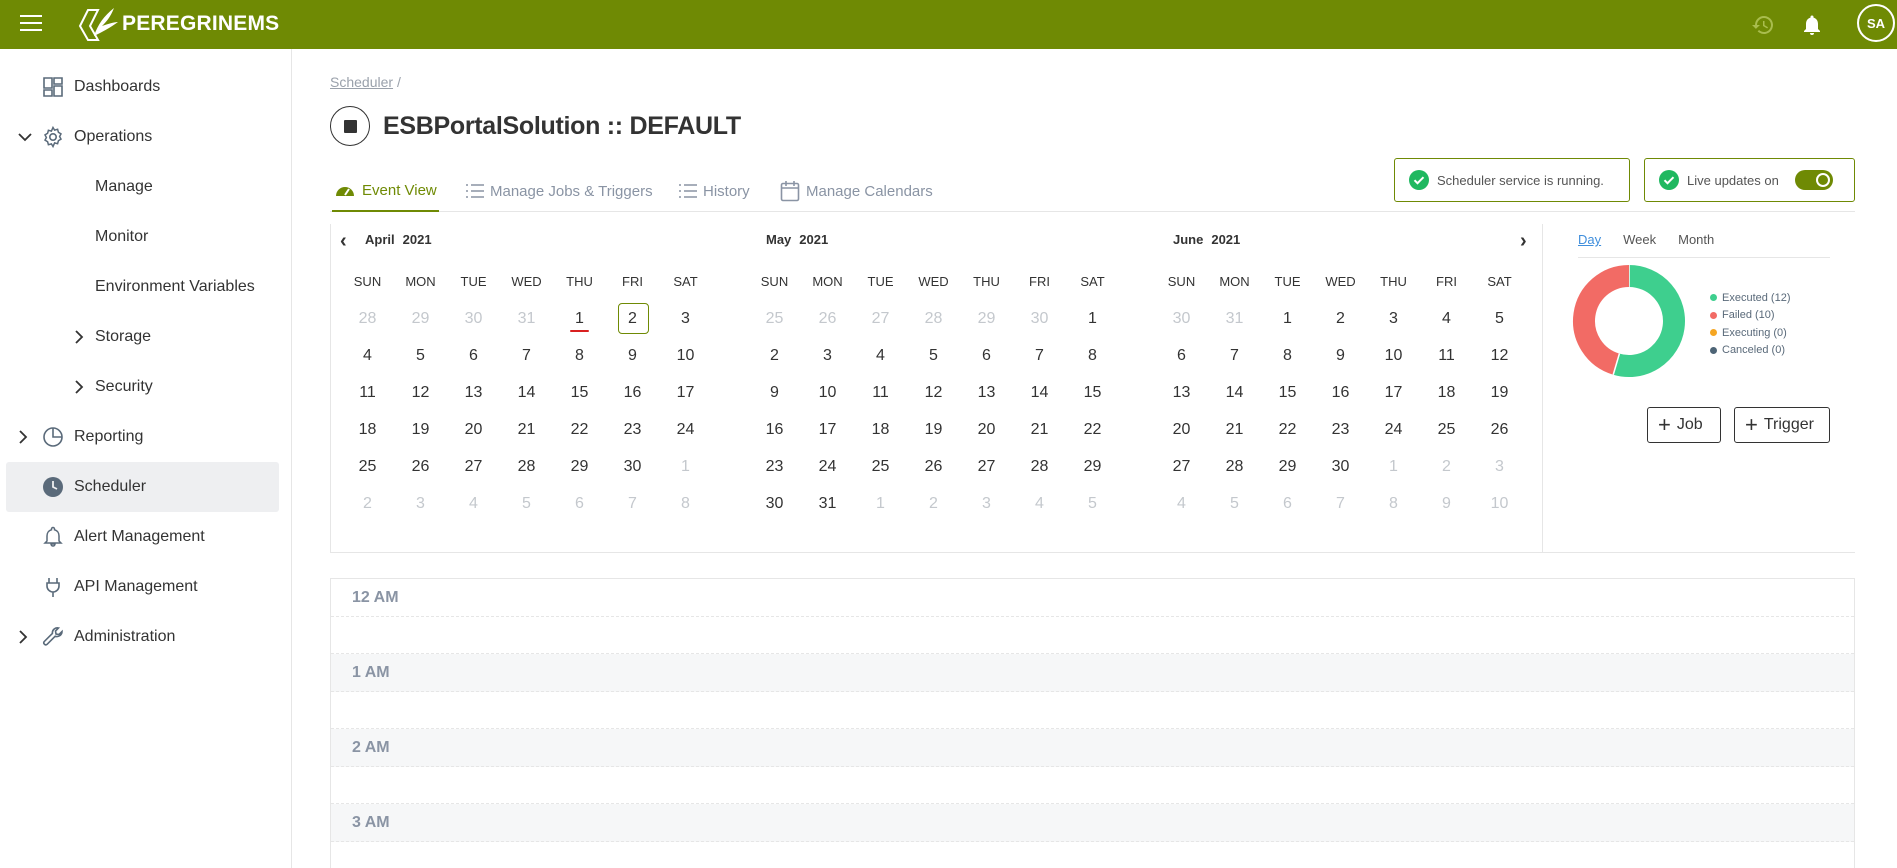 This screenshot has height=868, width=1897. I want to click on sidebar-item-dashboards: Dashboards, so click(145, 87).